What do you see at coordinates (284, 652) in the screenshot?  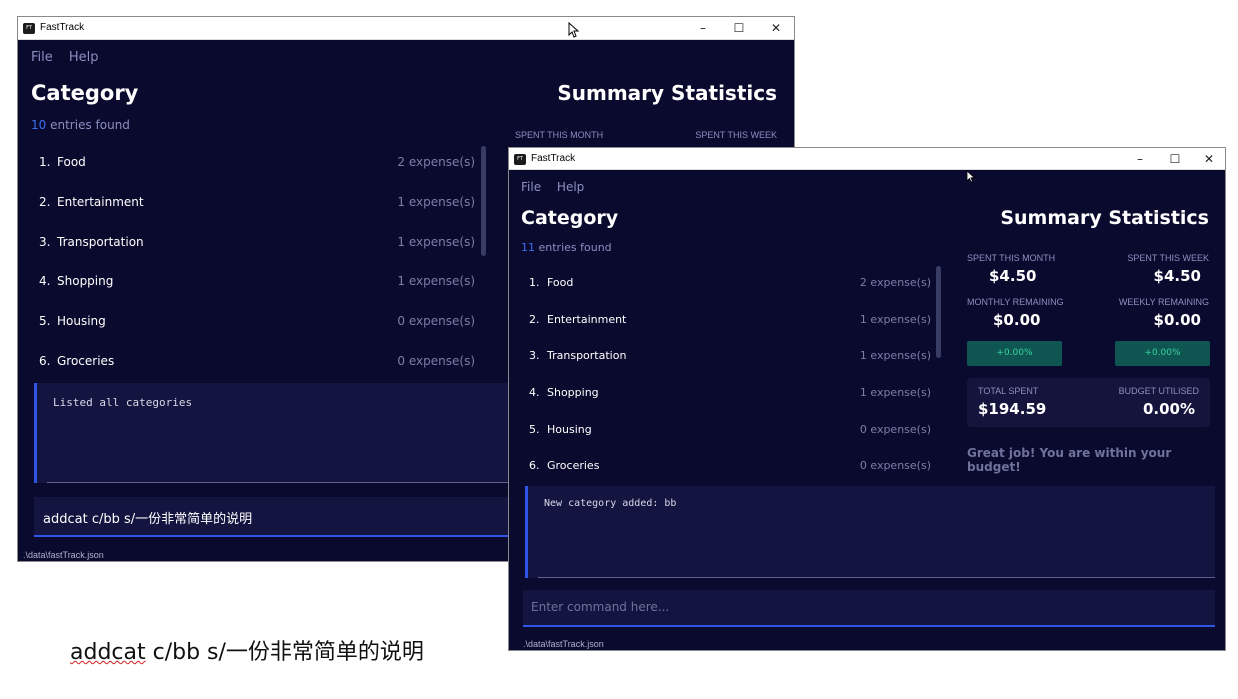 I see `caption-rest: c/bb s/一份非常简单的说明` at bounding box center [284, 652].